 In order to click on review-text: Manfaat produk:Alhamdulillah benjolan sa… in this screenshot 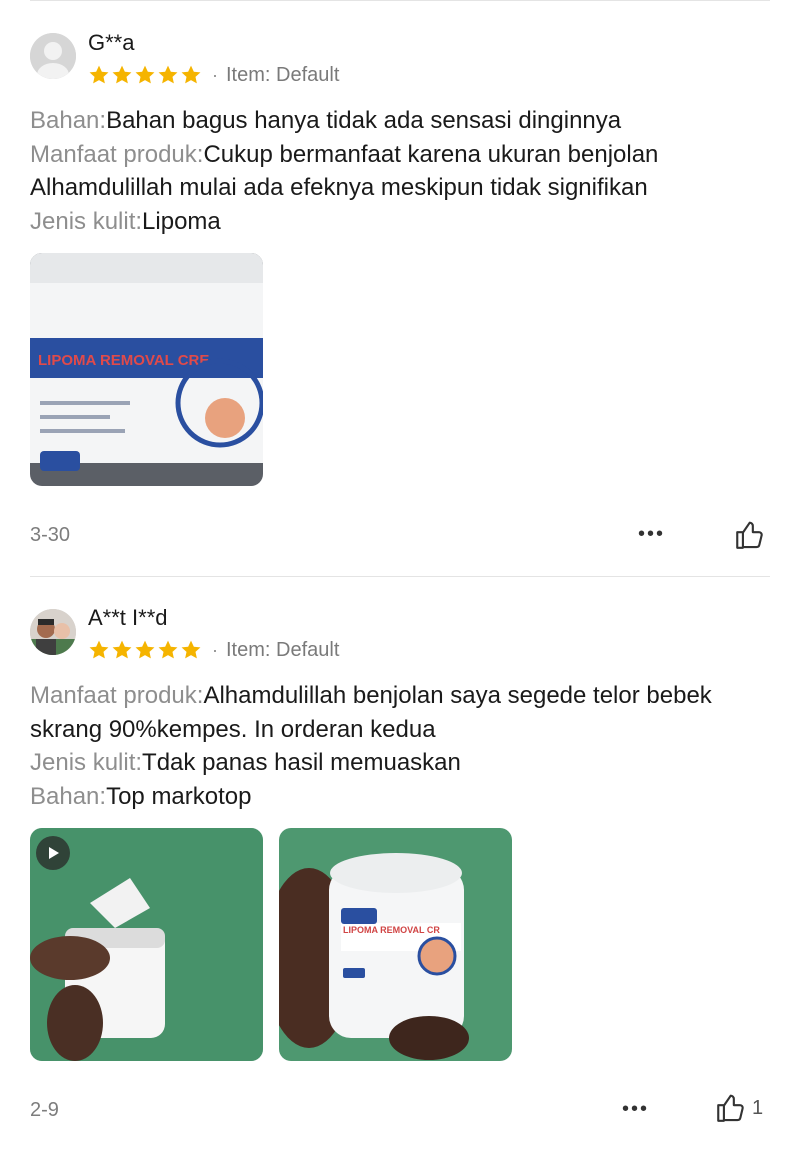, I will do `click(390, 746)`.